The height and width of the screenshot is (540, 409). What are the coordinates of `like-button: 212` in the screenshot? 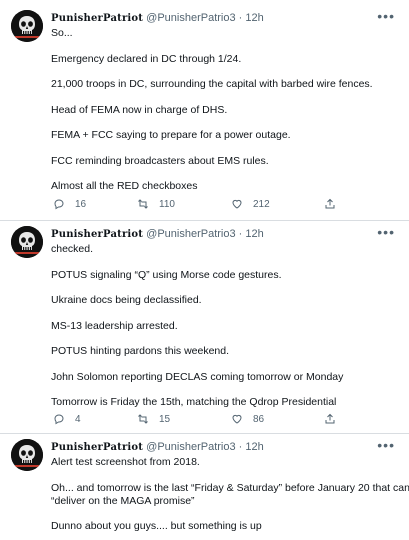 It's located at (250, 204).